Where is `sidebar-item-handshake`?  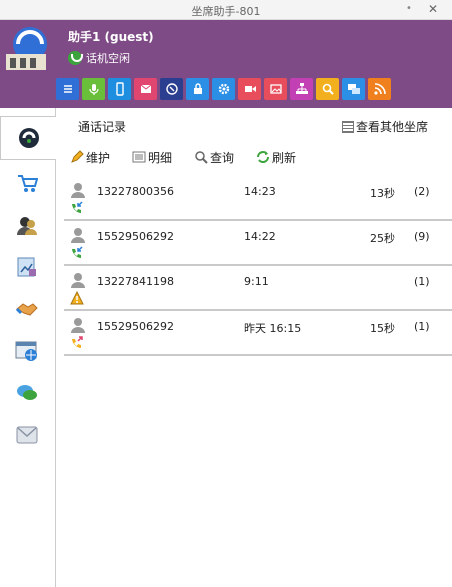 sidebar-item-handshake is located at coordinates (27, 309).